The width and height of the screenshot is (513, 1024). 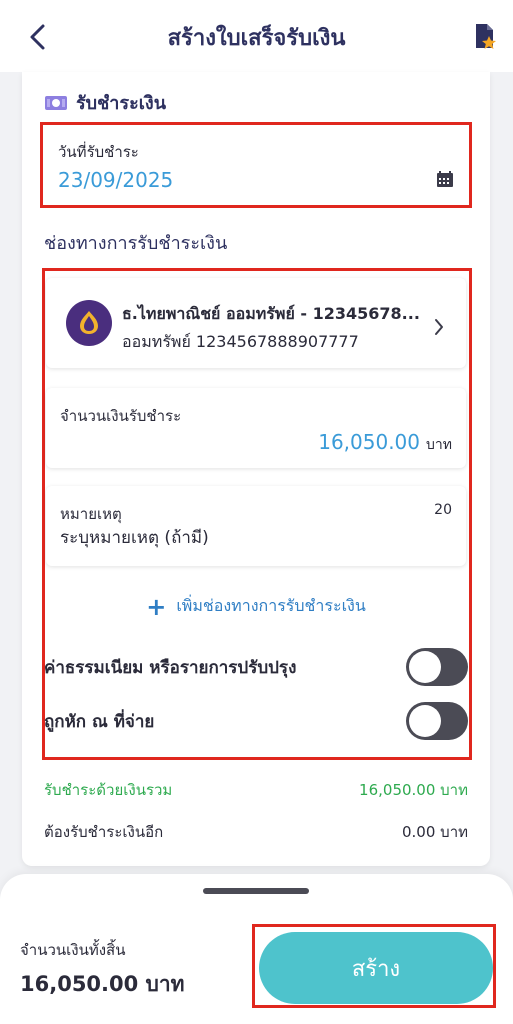 I want to click on bank-logo, so click(x=89, y=323).